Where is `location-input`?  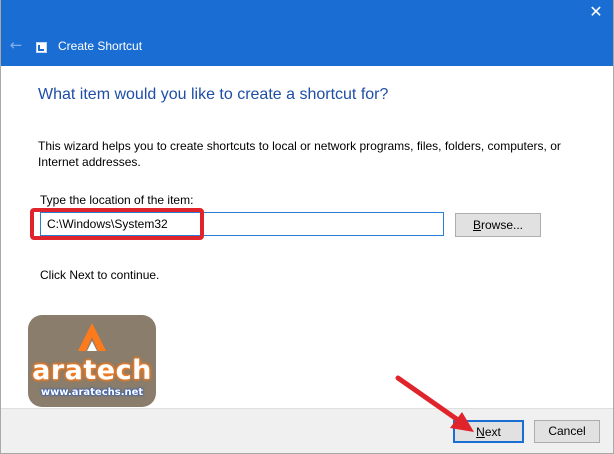 location-input is located at coordinates (242, 224).